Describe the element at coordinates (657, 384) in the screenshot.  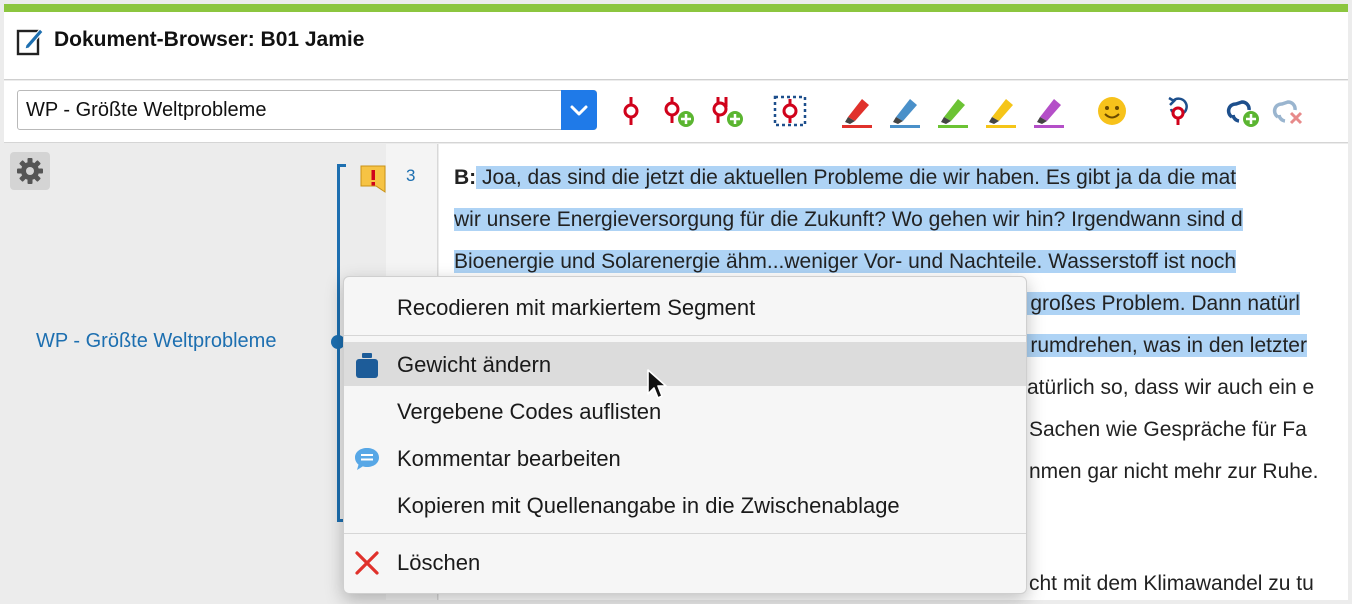
I see `mouse-cursor-icon` at that location.